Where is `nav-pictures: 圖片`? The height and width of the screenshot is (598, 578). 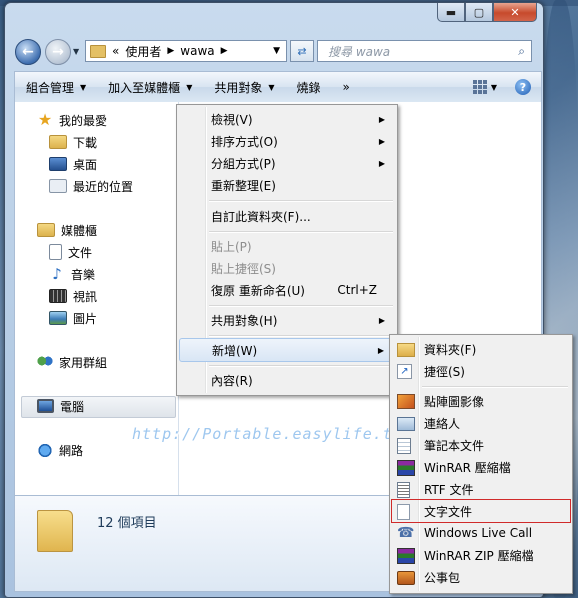
nav-pictures: 圖片 is located at coordinates (73, 318).